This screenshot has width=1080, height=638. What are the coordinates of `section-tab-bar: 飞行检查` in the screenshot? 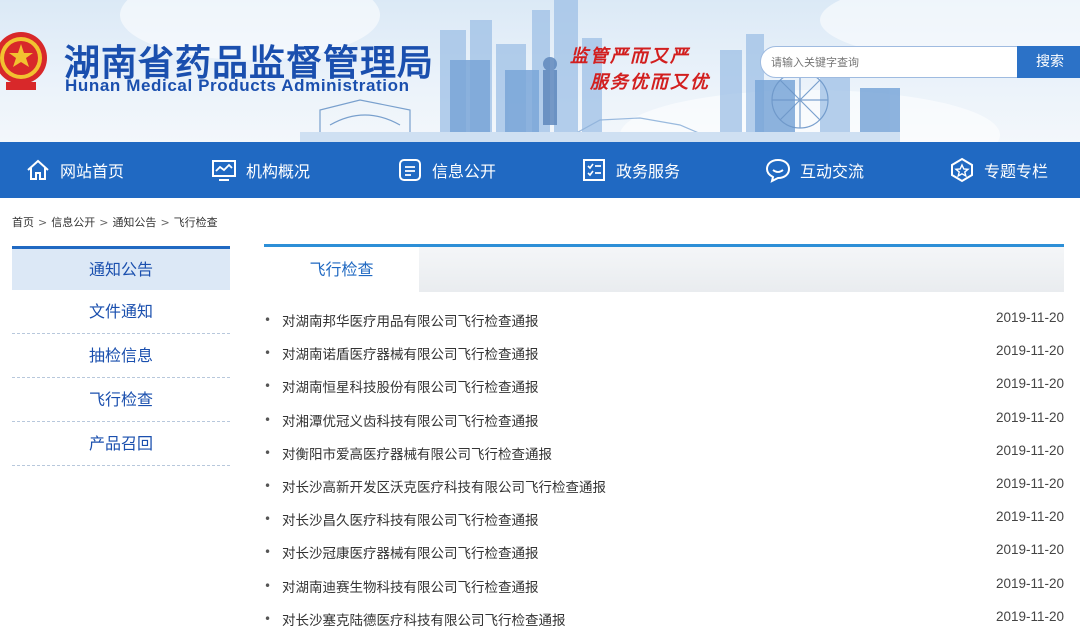 It's located at (664, 268).